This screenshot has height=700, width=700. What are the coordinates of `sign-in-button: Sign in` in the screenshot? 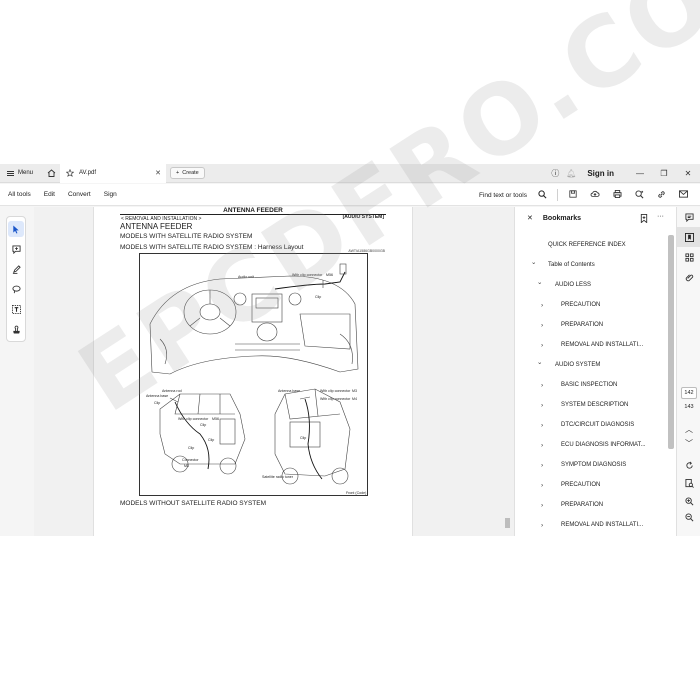 It's located at (600, 173).